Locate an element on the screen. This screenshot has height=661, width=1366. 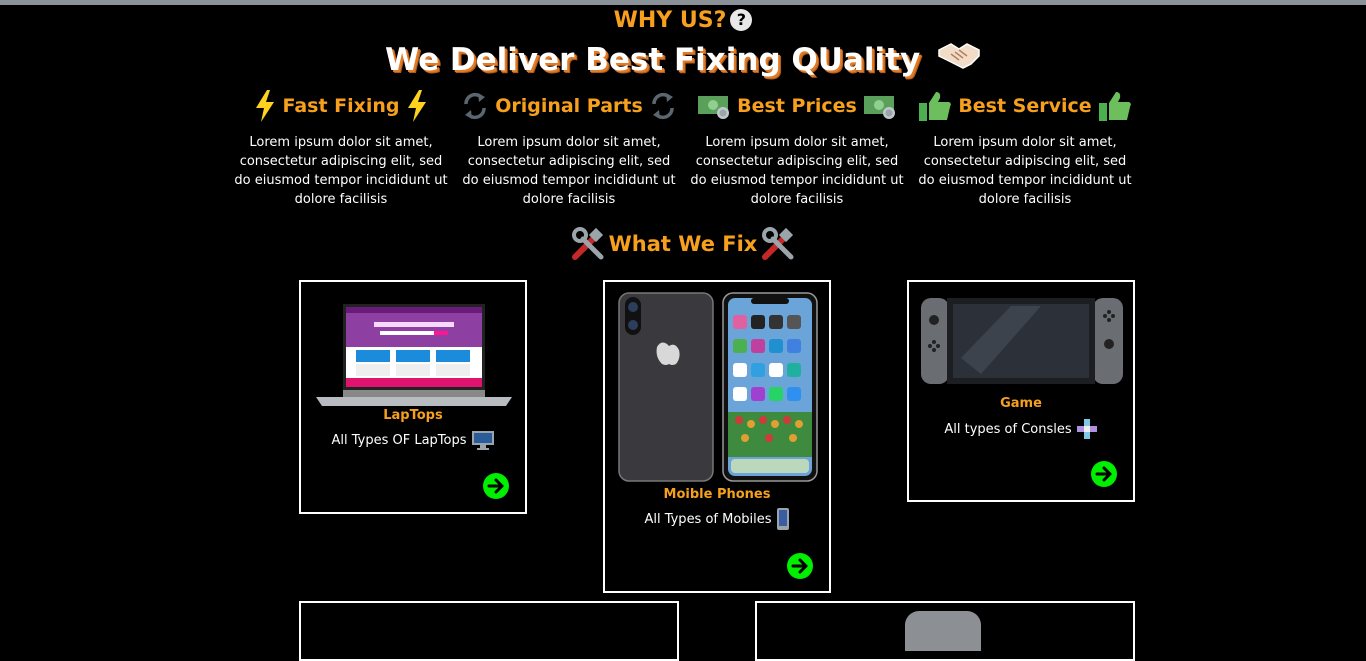
headline-text: We Deliver Best Fixing QUality is located at coordinates (653, 60).